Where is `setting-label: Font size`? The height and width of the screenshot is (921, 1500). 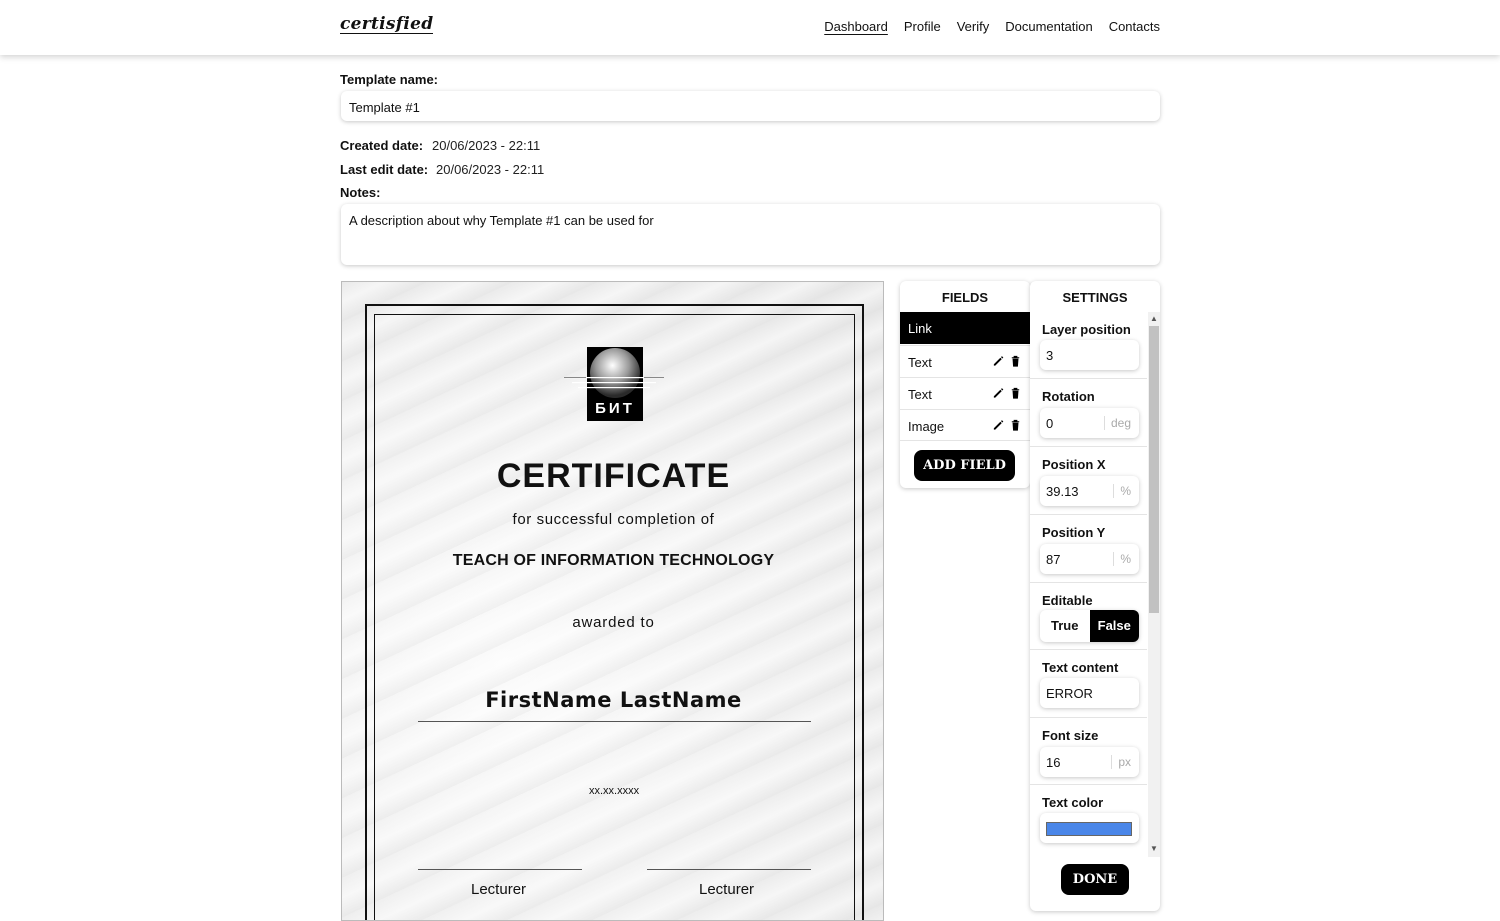 setting-label: Font size is located at coordinates (1070, 735).